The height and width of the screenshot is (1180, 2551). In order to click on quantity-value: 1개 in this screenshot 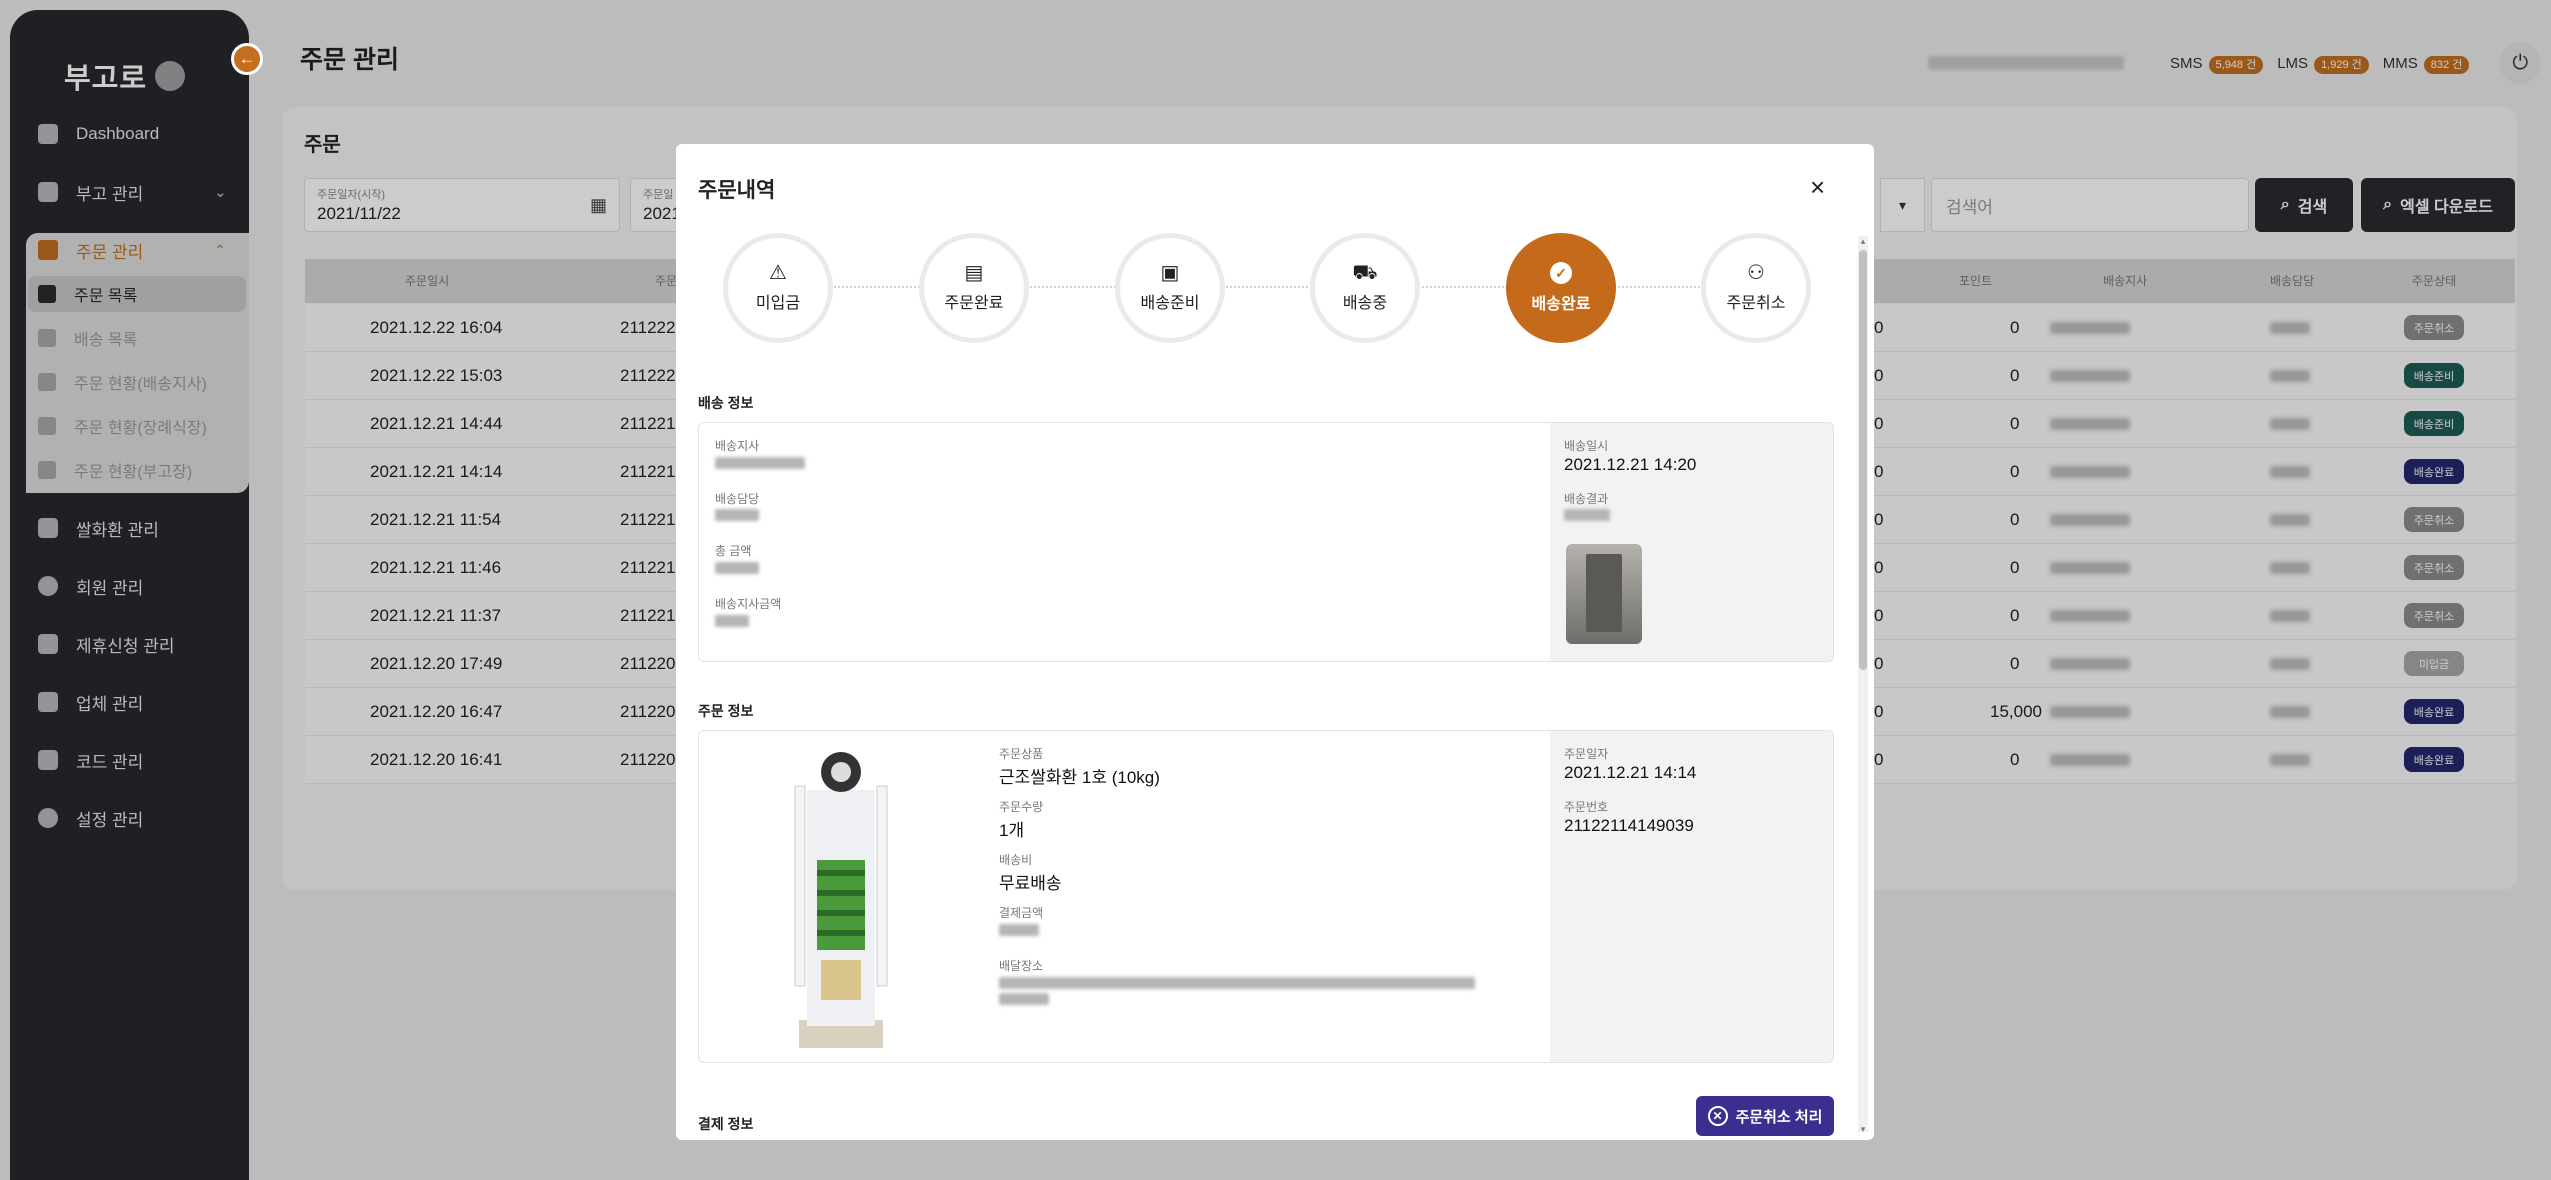, I will do `click(1012, 830)`.